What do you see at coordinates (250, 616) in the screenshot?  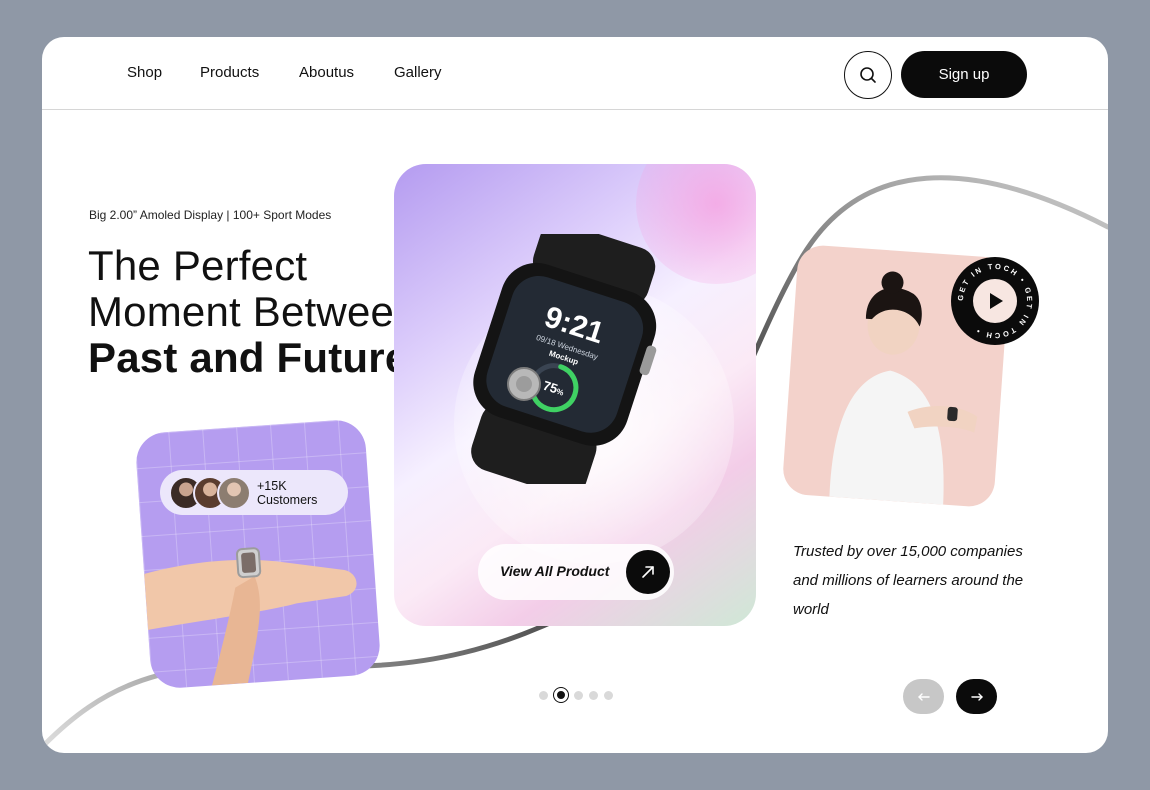 I see `wrist-watch-photo` at bounding box center [250, 616].